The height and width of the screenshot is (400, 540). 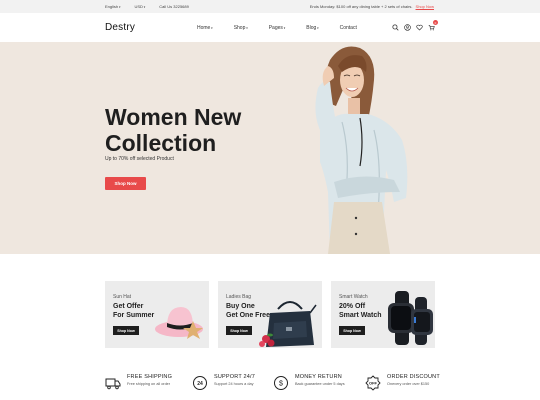 What do you see at coordinates (174, 6) in the screenshot?
I see `phone-text: Call Us 3225689` at bounding box center [174, 6].